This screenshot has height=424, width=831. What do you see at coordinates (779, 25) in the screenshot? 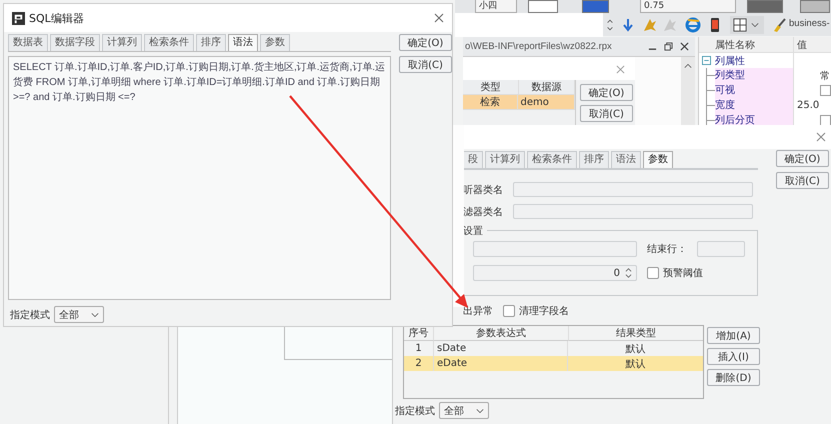
I see `brush-icon` at bounding box center [779, 25].